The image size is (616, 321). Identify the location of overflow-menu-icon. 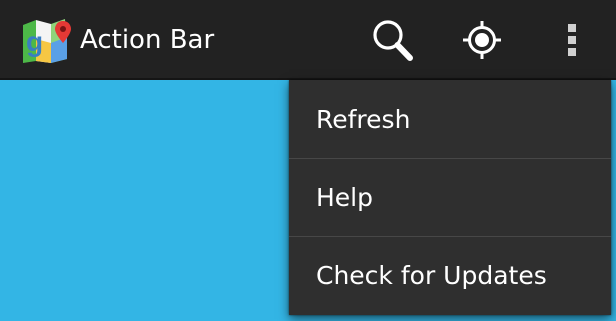
(572, 40).